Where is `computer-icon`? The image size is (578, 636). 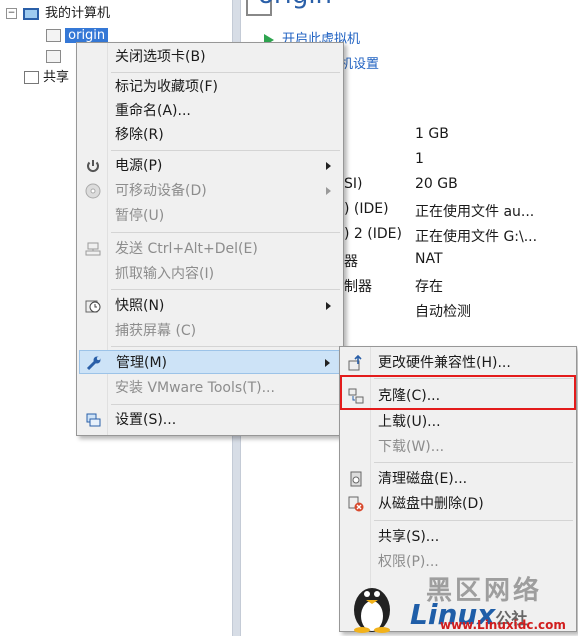
computer-icon is located at coordinates (31, 13).